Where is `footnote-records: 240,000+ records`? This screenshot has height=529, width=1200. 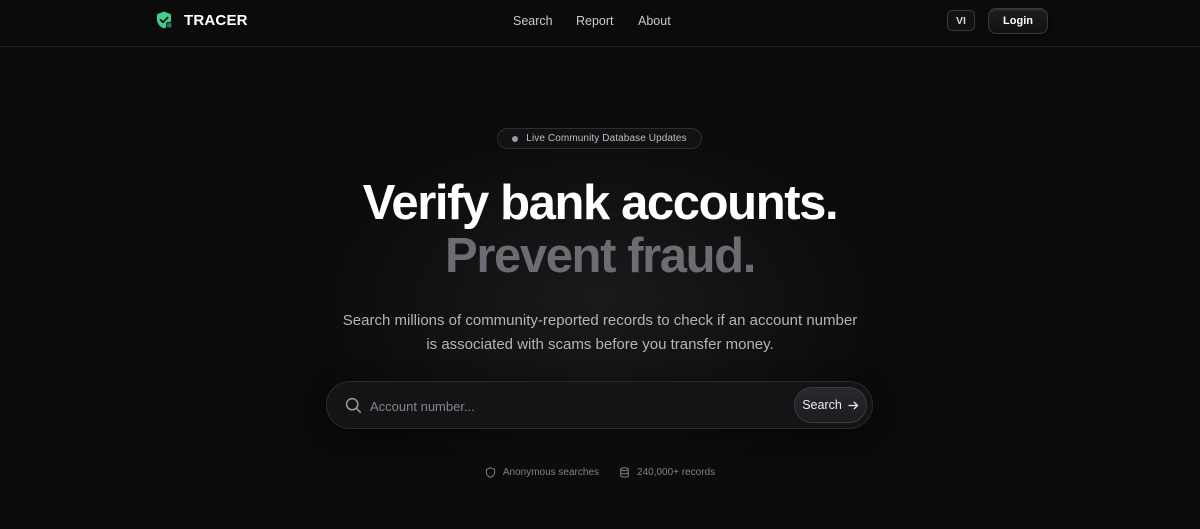
footnote-records: 240,000+ records is located at coordinates (667, 472).